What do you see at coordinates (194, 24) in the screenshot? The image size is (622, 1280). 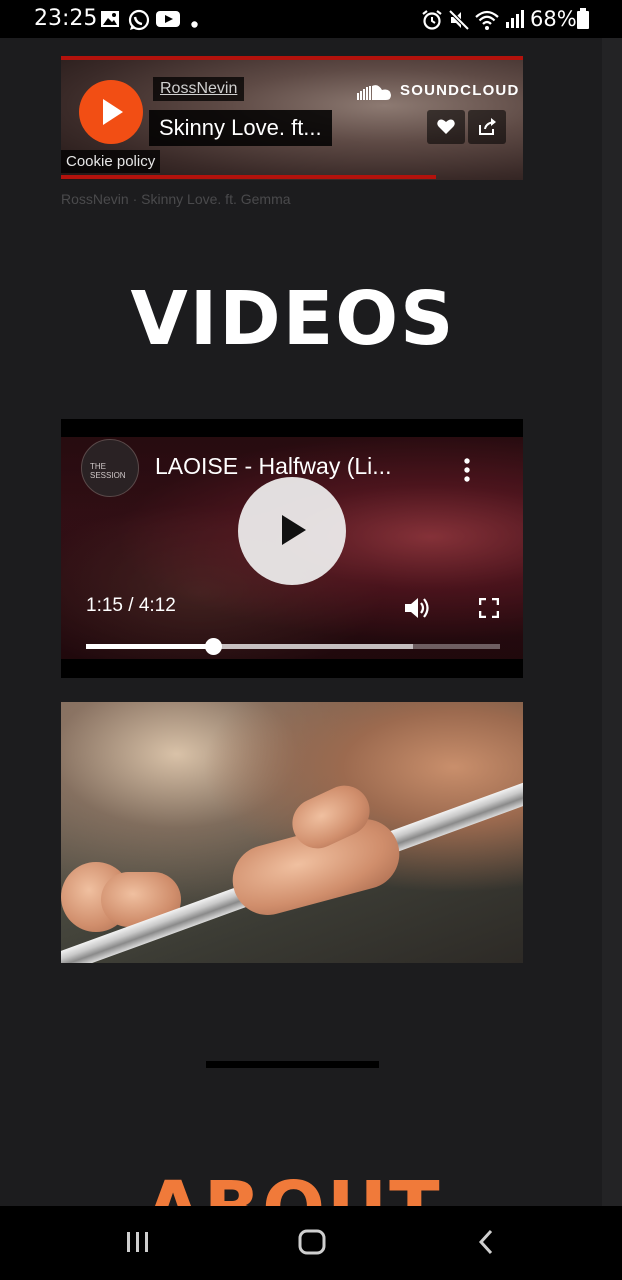 I see `dot-icon` at bounding box center [194, 24].